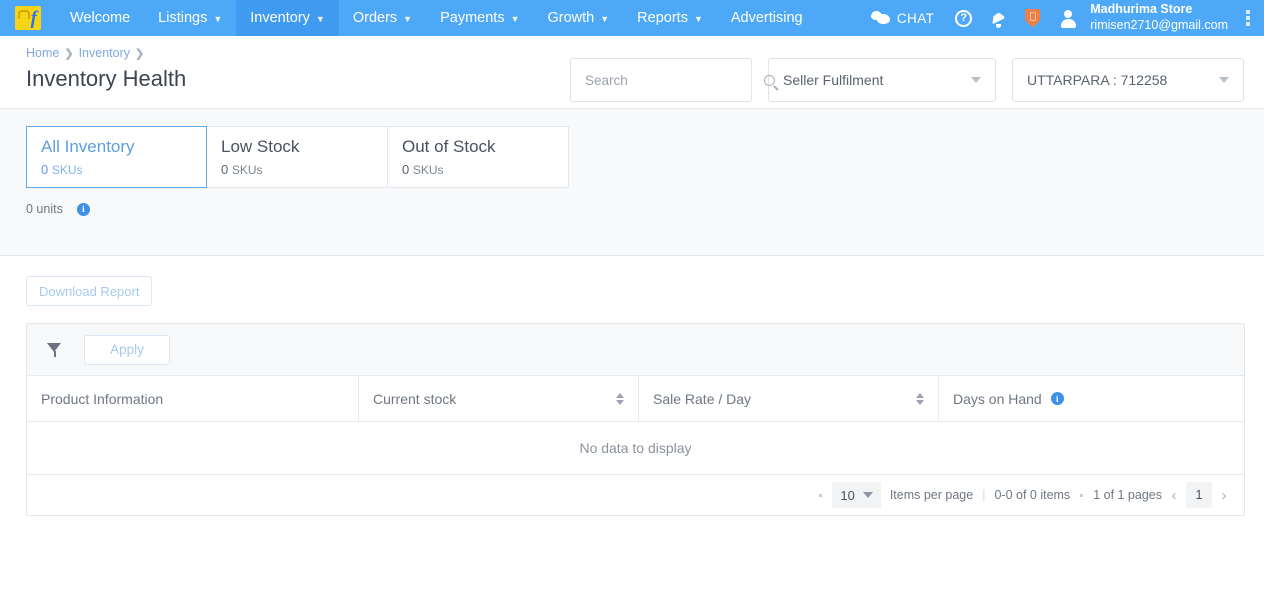  Describe the element at coordinates (1199, 495) in the screenshot. I see `page-number-1: 1` at that location.